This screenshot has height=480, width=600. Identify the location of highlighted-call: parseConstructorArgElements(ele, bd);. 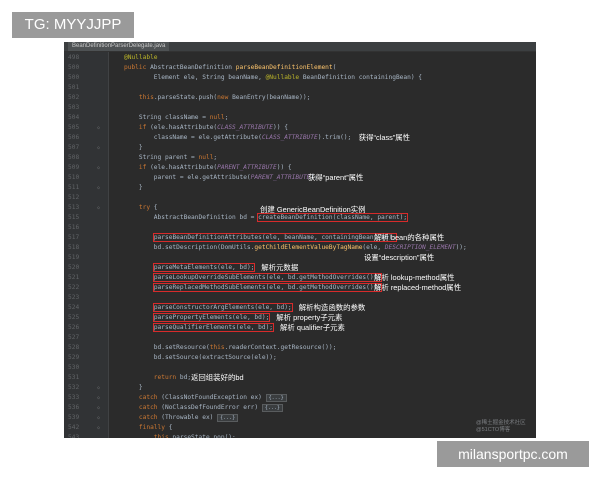
(222, 307).